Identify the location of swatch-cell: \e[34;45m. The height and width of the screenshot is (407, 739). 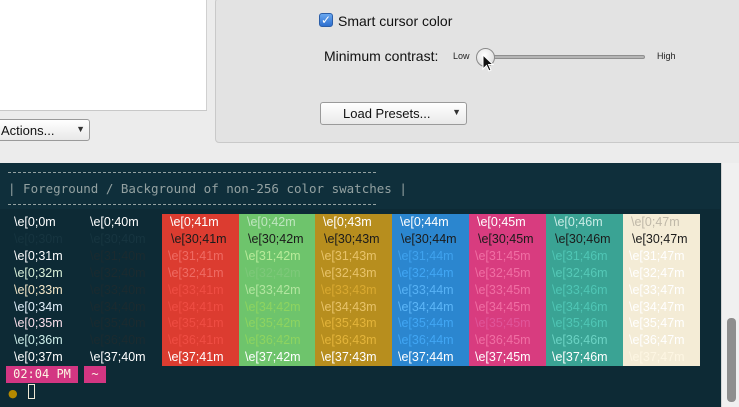
(503, 306).